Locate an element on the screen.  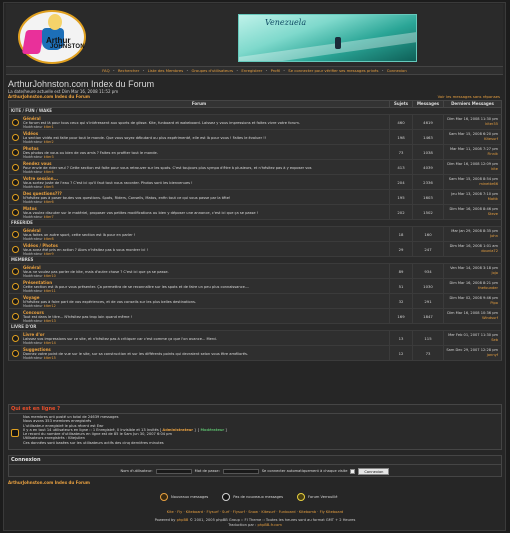
forum-topic-count: 198 is located at coordinates (400, 137).